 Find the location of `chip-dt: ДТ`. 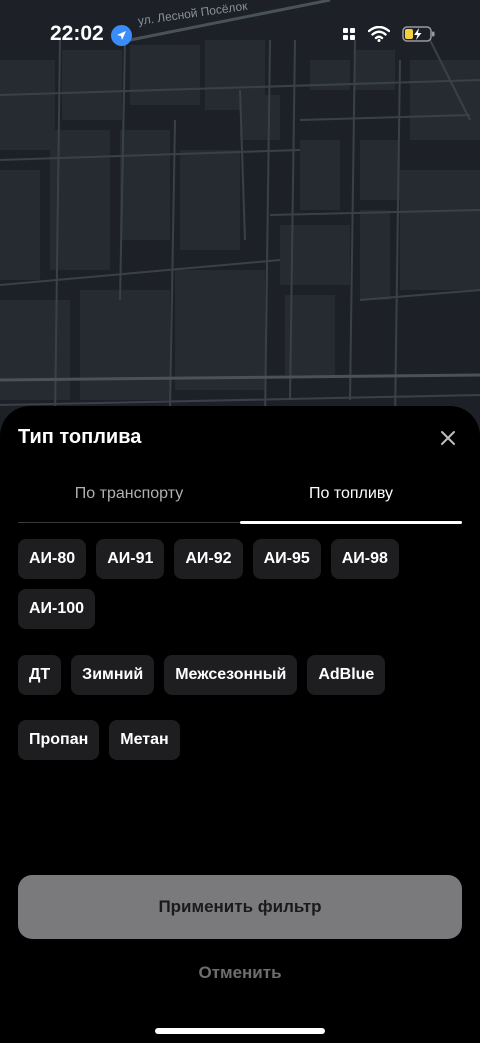

chip-dt: ДТ is located at coordinates (40, 675).